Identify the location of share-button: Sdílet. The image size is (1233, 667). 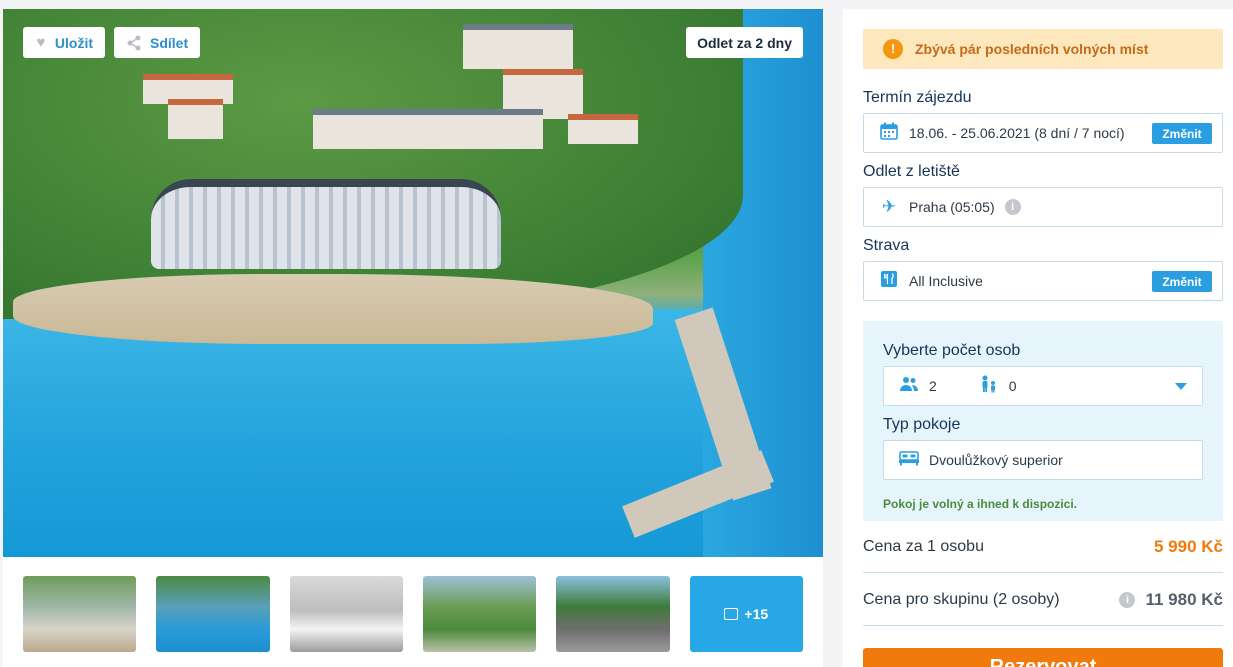
(157, 42).